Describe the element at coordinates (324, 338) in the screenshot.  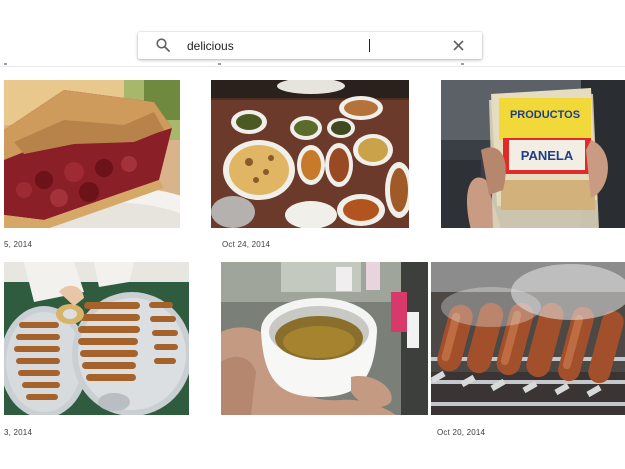
I see `photo-cup-of-tea` at that location.